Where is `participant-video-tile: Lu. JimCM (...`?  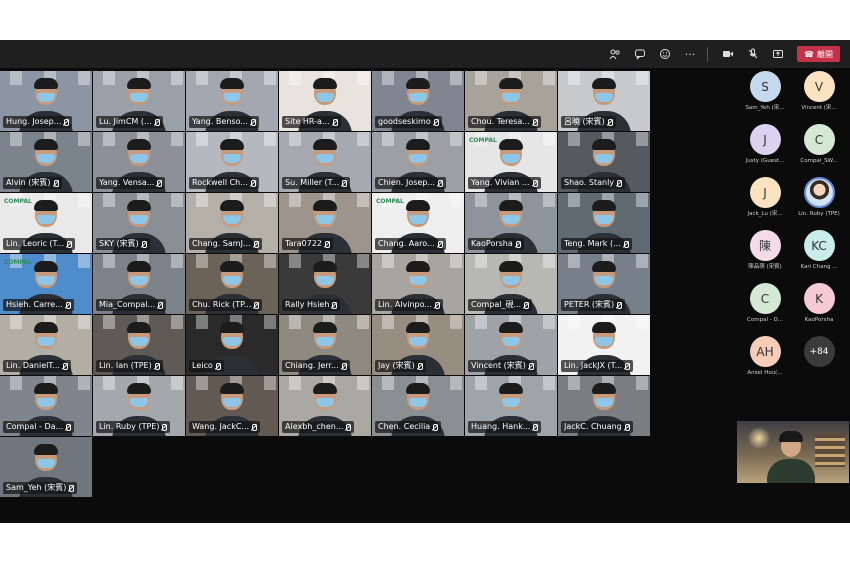
participant-video-tile: Lu. JimCM (... is located at coordinates (139, 101).